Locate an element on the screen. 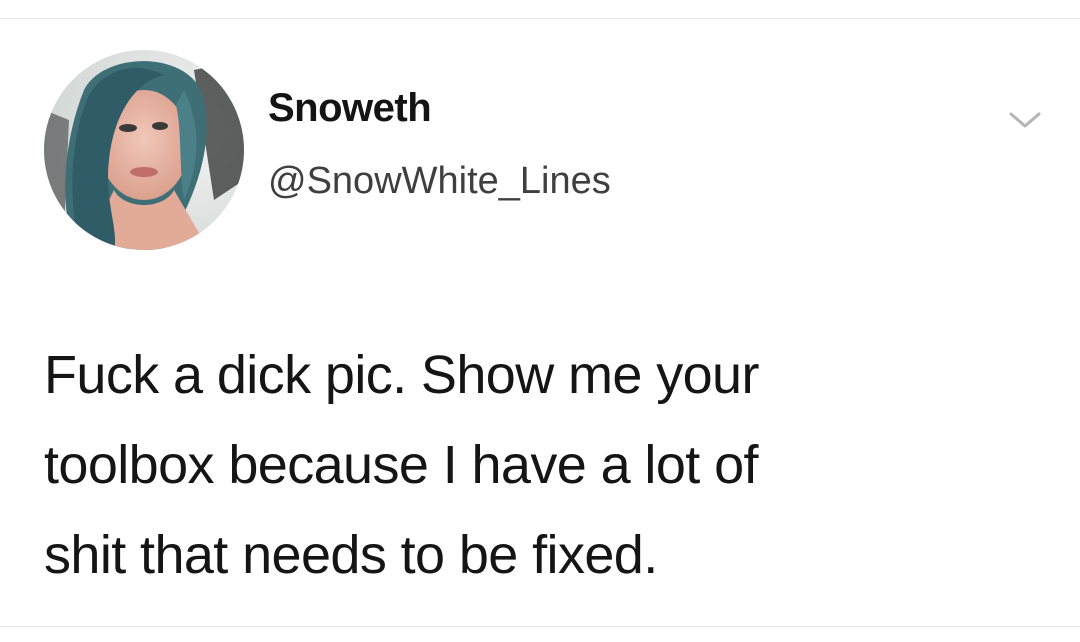 This screenshot has height=642, width=1080. chevron-down-icon is located at coordinates (1025, 120).